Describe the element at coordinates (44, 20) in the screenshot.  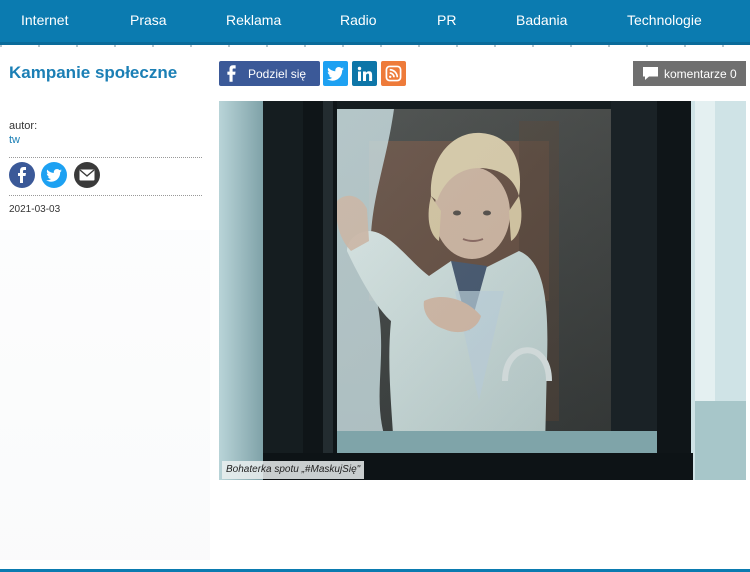
I see `nav-item-internet: Internet` at that location.